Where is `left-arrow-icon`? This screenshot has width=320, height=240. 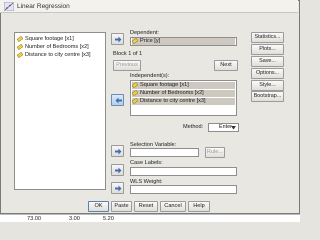
left-arrow-icon is located at coordinates (118, 100).